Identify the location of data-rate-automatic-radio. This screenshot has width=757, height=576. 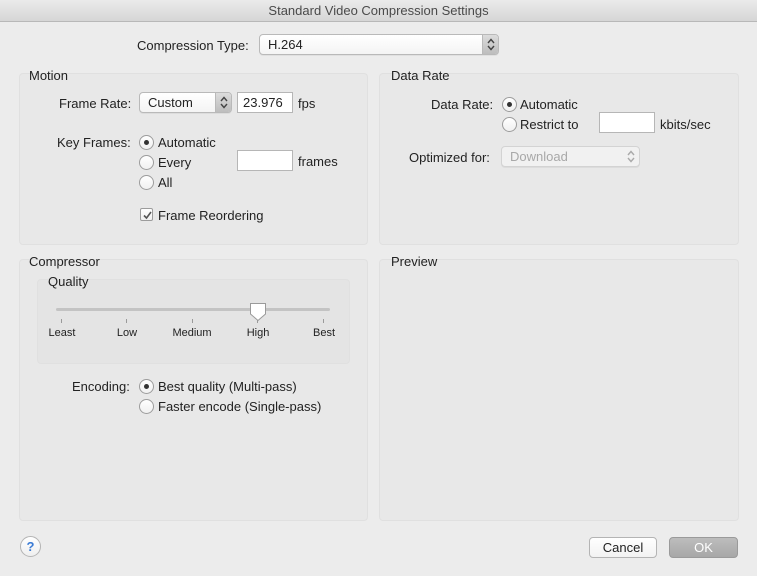
(509, 104).